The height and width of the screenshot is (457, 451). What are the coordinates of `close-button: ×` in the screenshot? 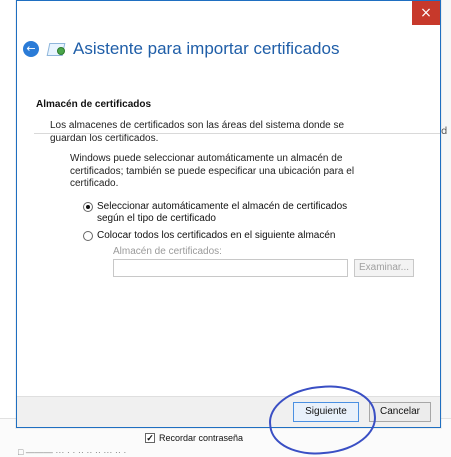 It's located at (426, 13).